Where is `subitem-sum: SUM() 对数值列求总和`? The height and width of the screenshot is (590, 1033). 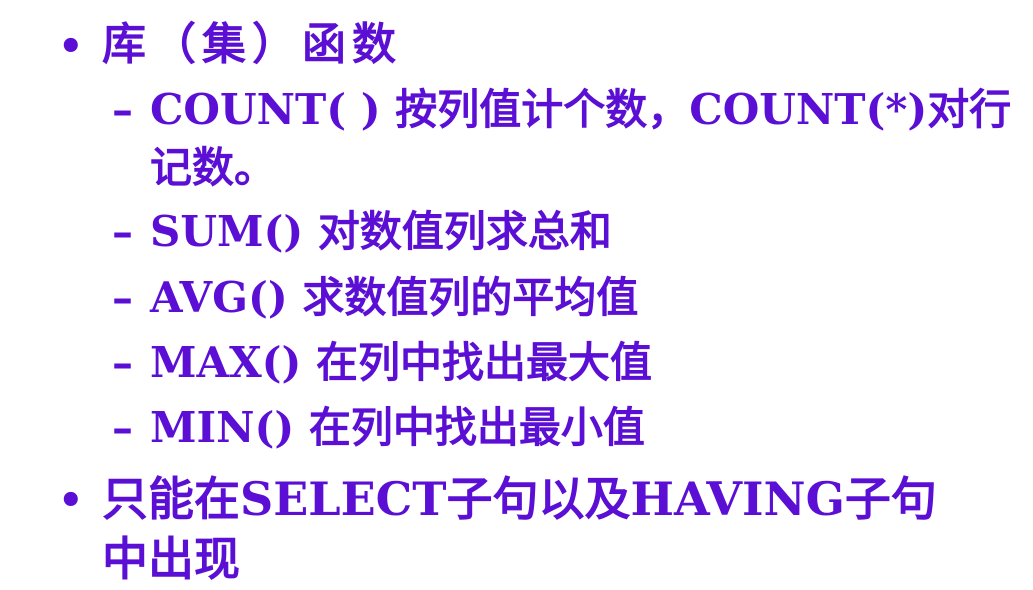
subitem-sum: SUM() 对数值列求总和 is located at coordinates (381, 231).